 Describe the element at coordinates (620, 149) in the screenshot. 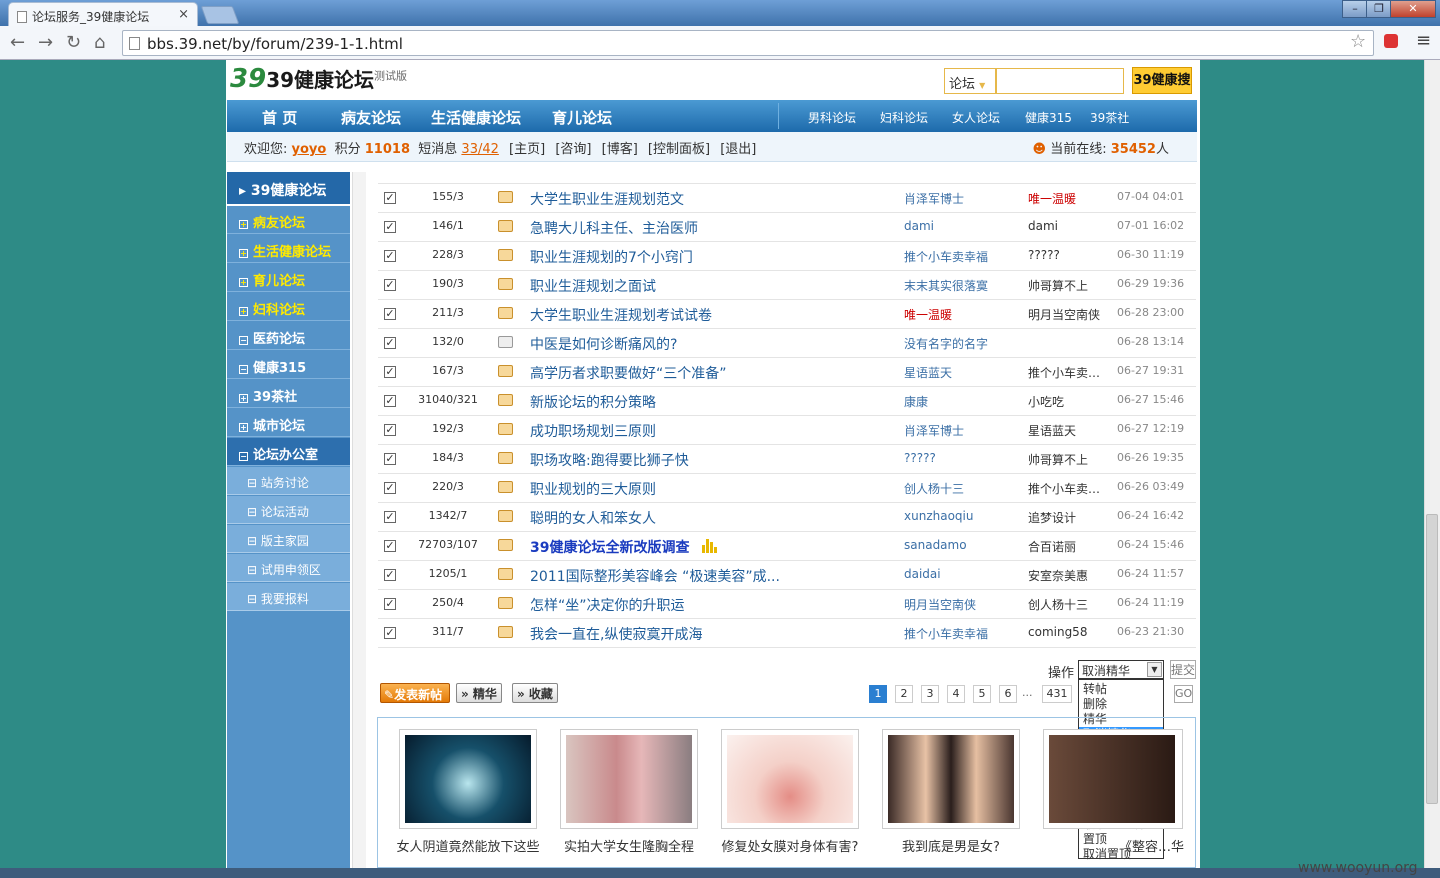

I see `link-blog: [博客]` at that location.